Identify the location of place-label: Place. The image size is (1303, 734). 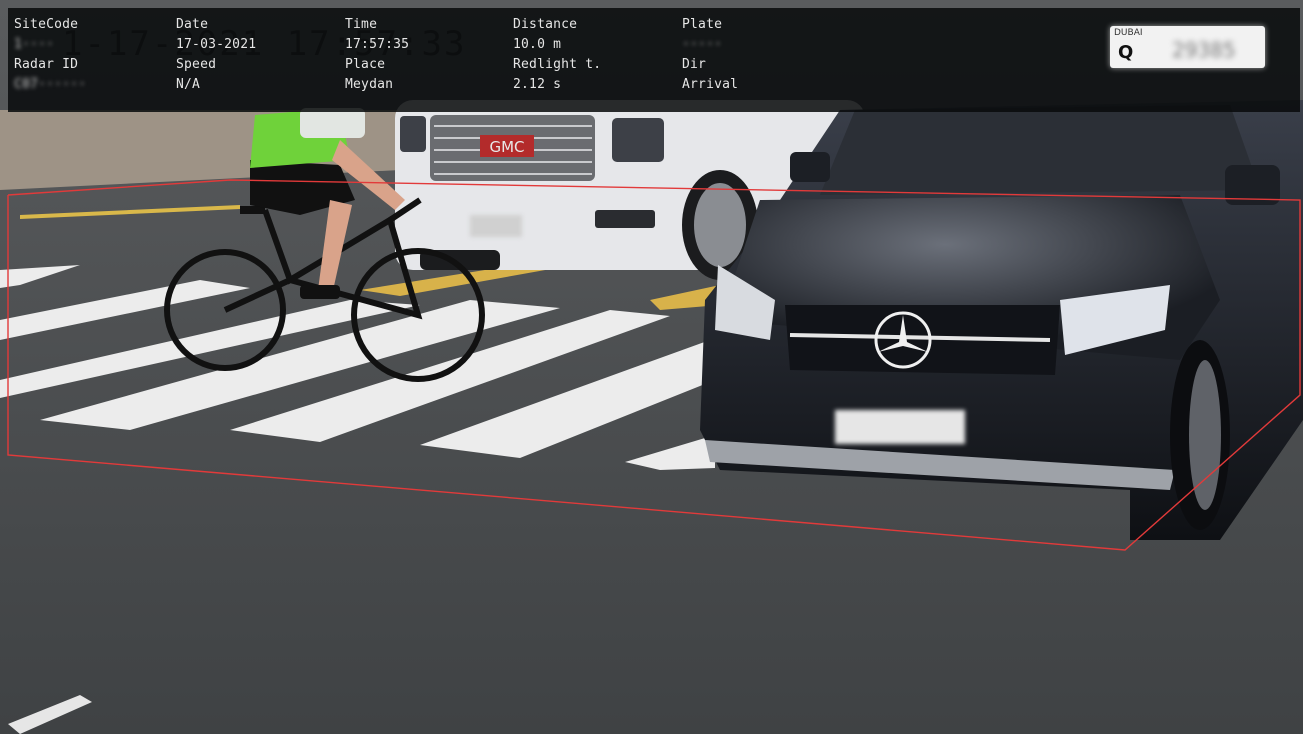
(365, 64).